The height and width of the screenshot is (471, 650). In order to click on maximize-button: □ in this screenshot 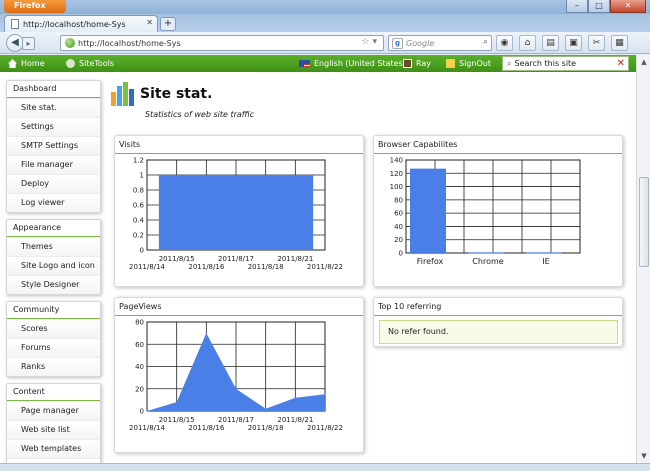, I will do `click(599, 6)`.